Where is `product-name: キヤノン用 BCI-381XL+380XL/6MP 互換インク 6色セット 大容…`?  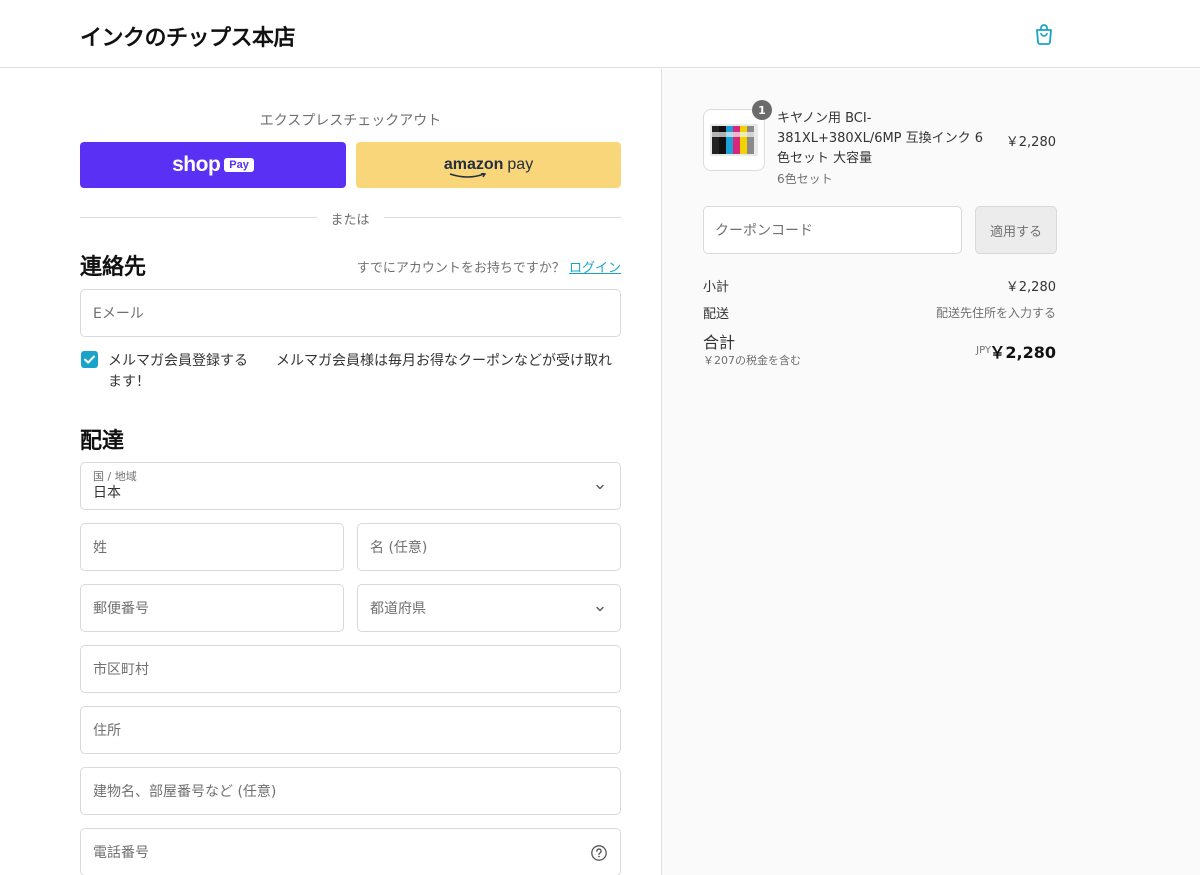
product-name: キヤノン用 BCI-381XL+380XL/6MP 互換インク 6色セット 大容… is located at coordinates (880, 138).